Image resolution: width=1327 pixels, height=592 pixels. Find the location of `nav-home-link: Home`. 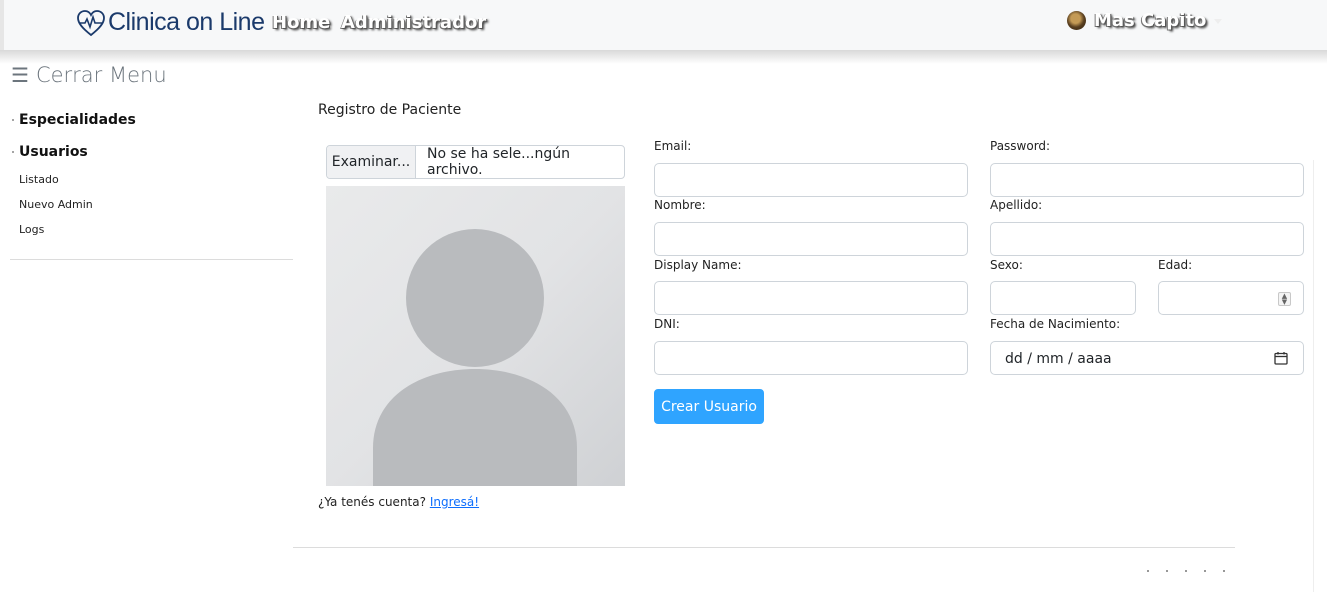

nav-home-link: Home is located at coordinates (301, 22).